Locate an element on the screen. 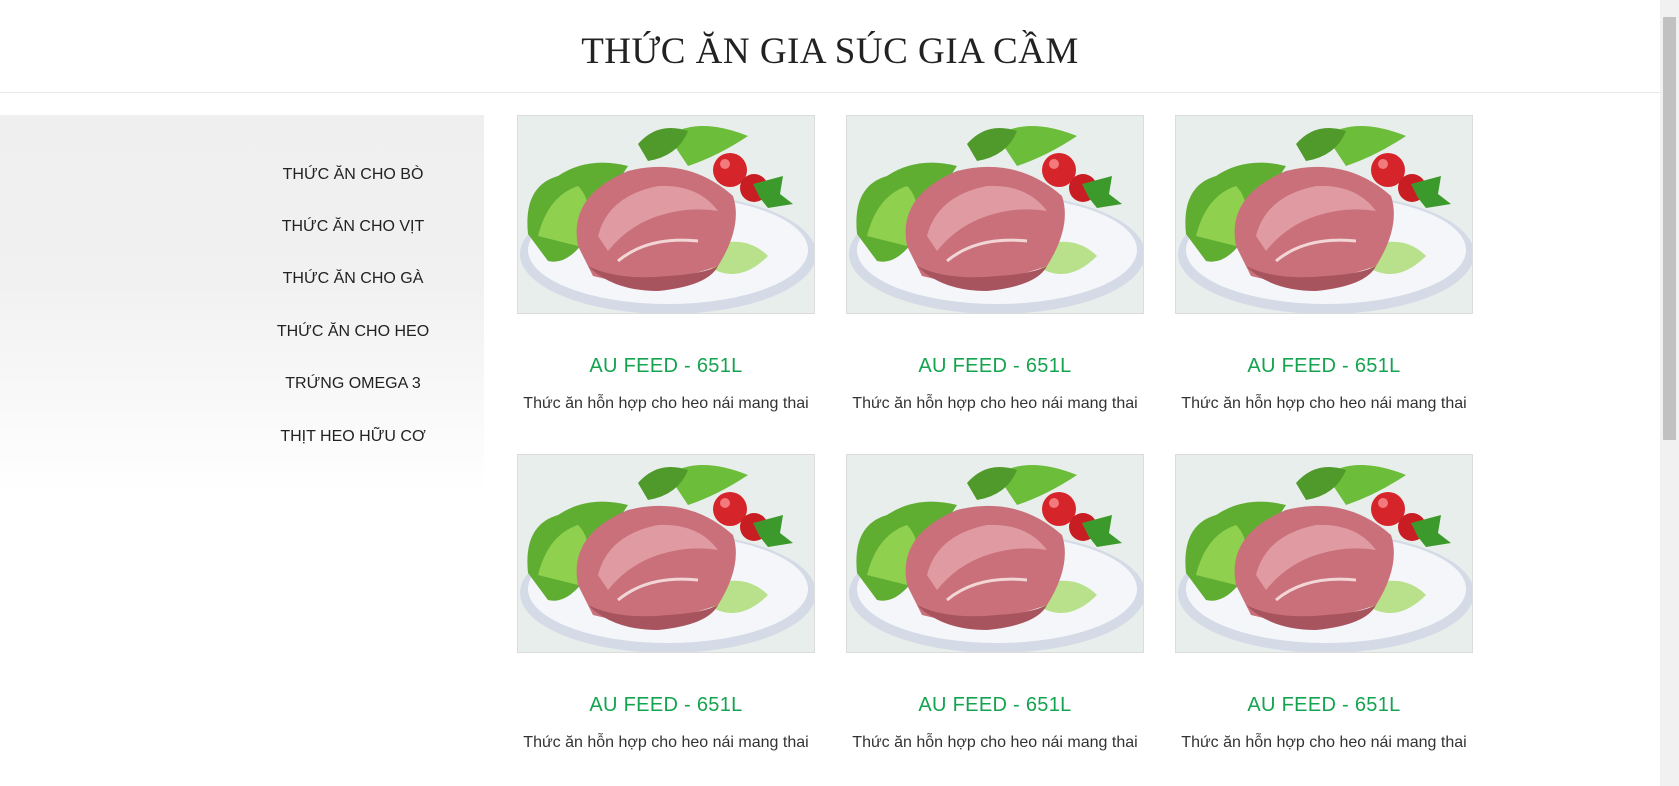 This screenshot has width=1679, height=786. vertical-scrollbar is located at coordinates (1669, 393).